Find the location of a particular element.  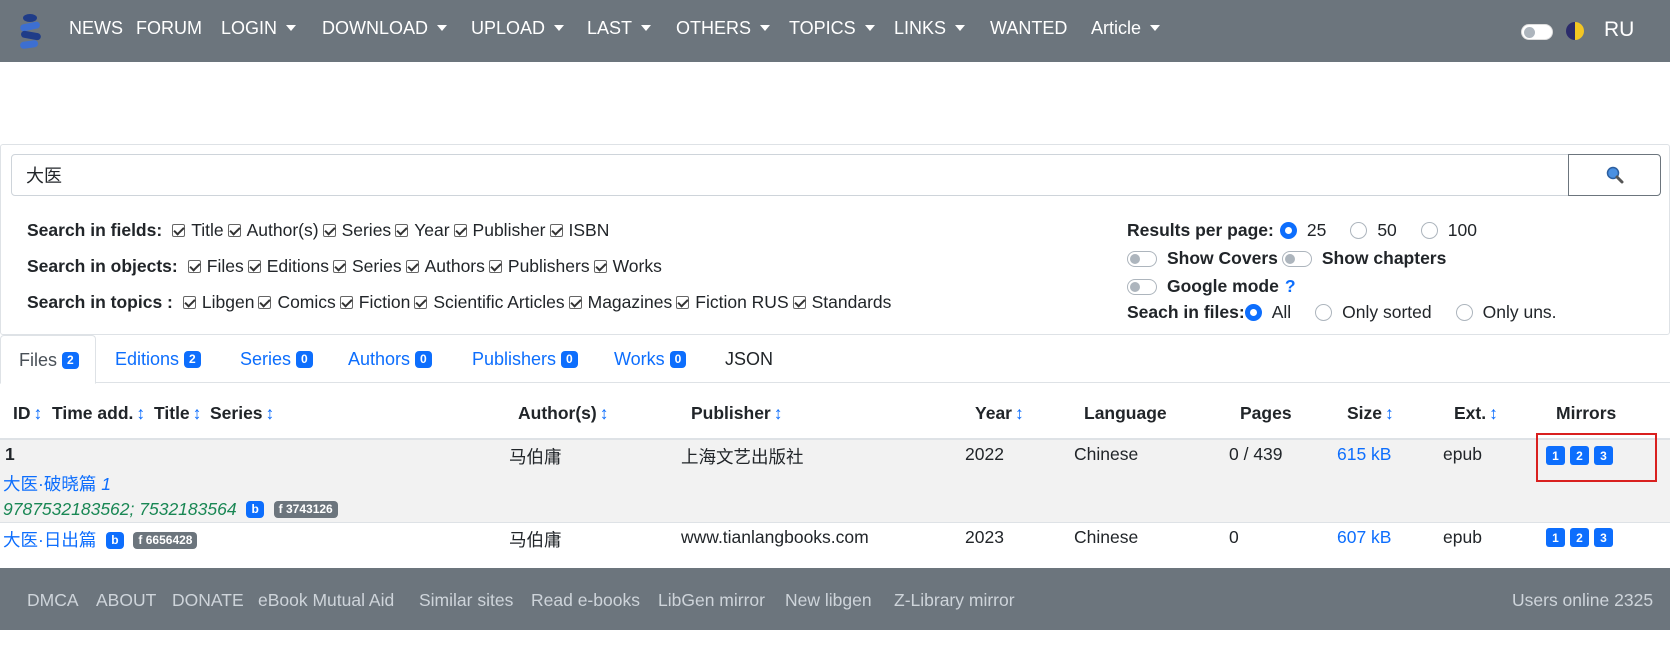

col-header-title: Title ↕ is located at coordinates (177, 413).